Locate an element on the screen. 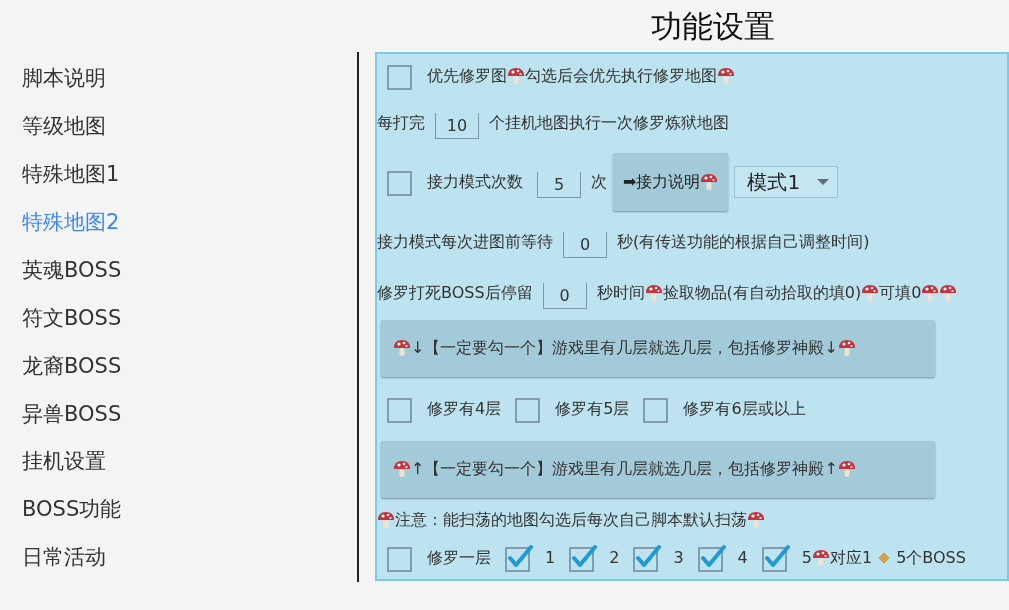 The image size is (1009, 610). sidebar-item: 挂机设置 is located at coordinates (64, 462).